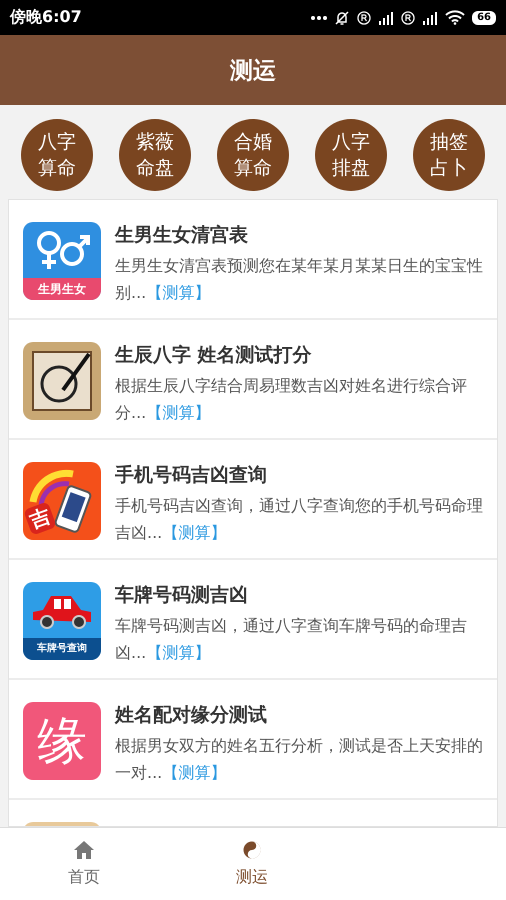 This screenshot has width=506, height=900. Describe the element at coordinates (319, 17) in the screenshot. I see `more-dots-icon` at that location.